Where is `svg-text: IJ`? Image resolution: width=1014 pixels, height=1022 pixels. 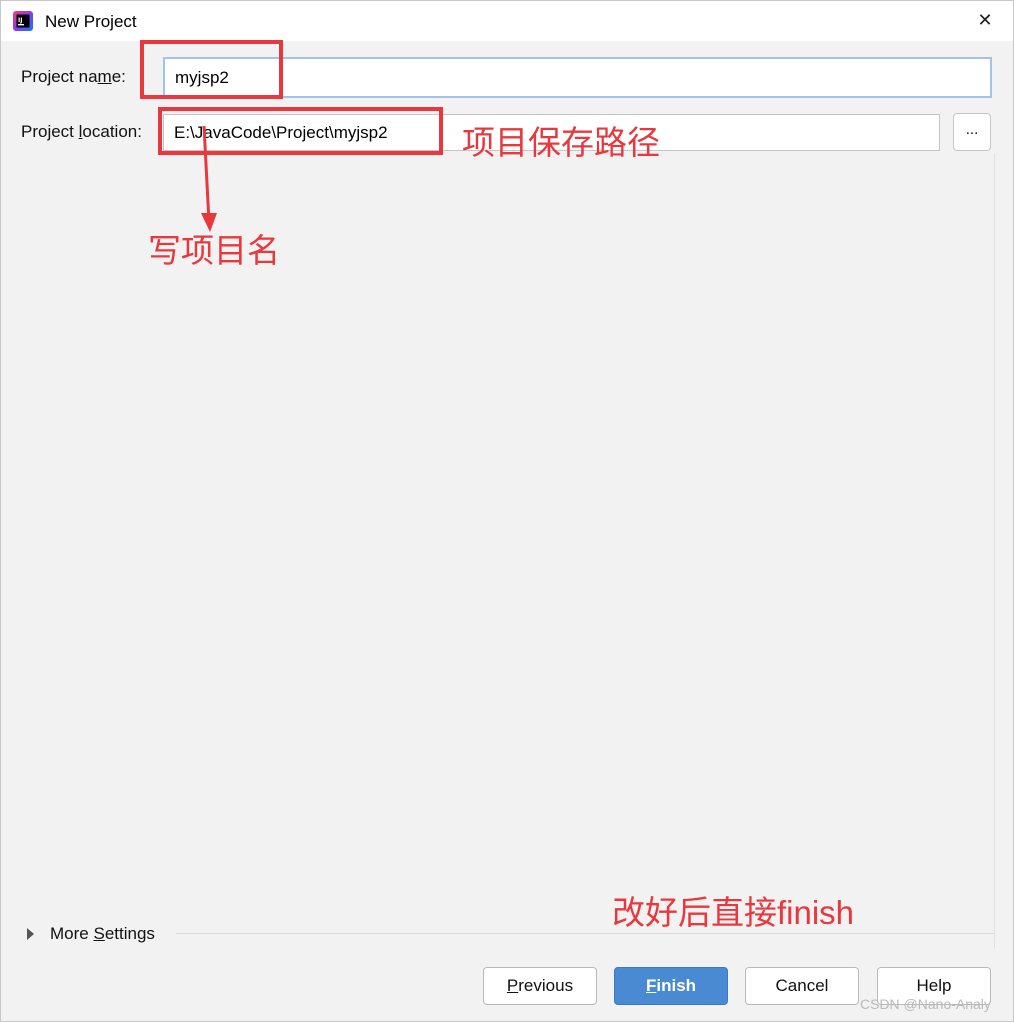 svg-text: IJ is located at coordinates (20, 20).